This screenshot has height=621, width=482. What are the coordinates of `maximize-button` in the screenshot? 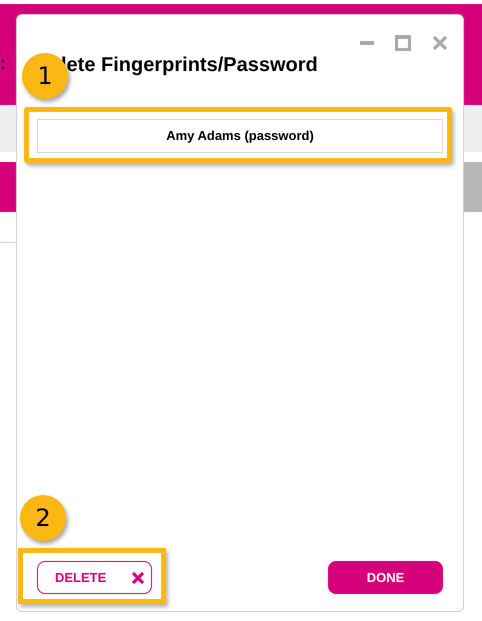 It's located at (403, 43).